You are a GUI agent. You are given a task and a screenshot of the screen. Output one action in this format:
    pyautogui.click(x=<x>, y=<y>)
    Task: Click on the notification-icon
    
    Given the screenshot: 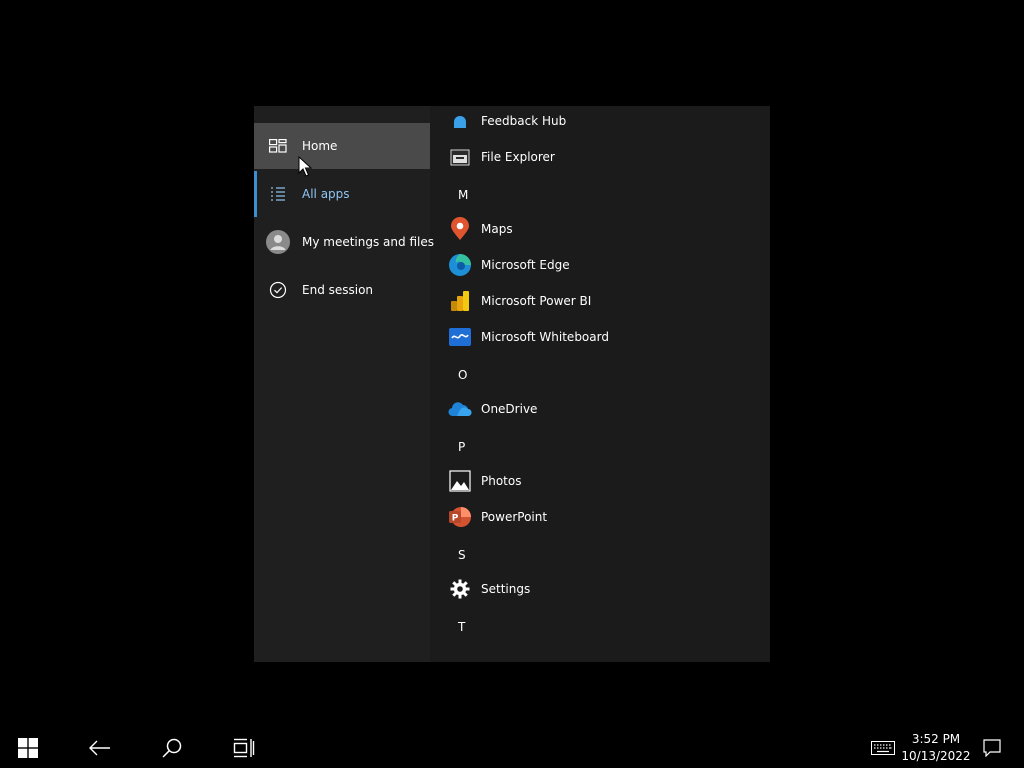 What is the action you would take?
    pyautogui.click(x=992, y=748)
    